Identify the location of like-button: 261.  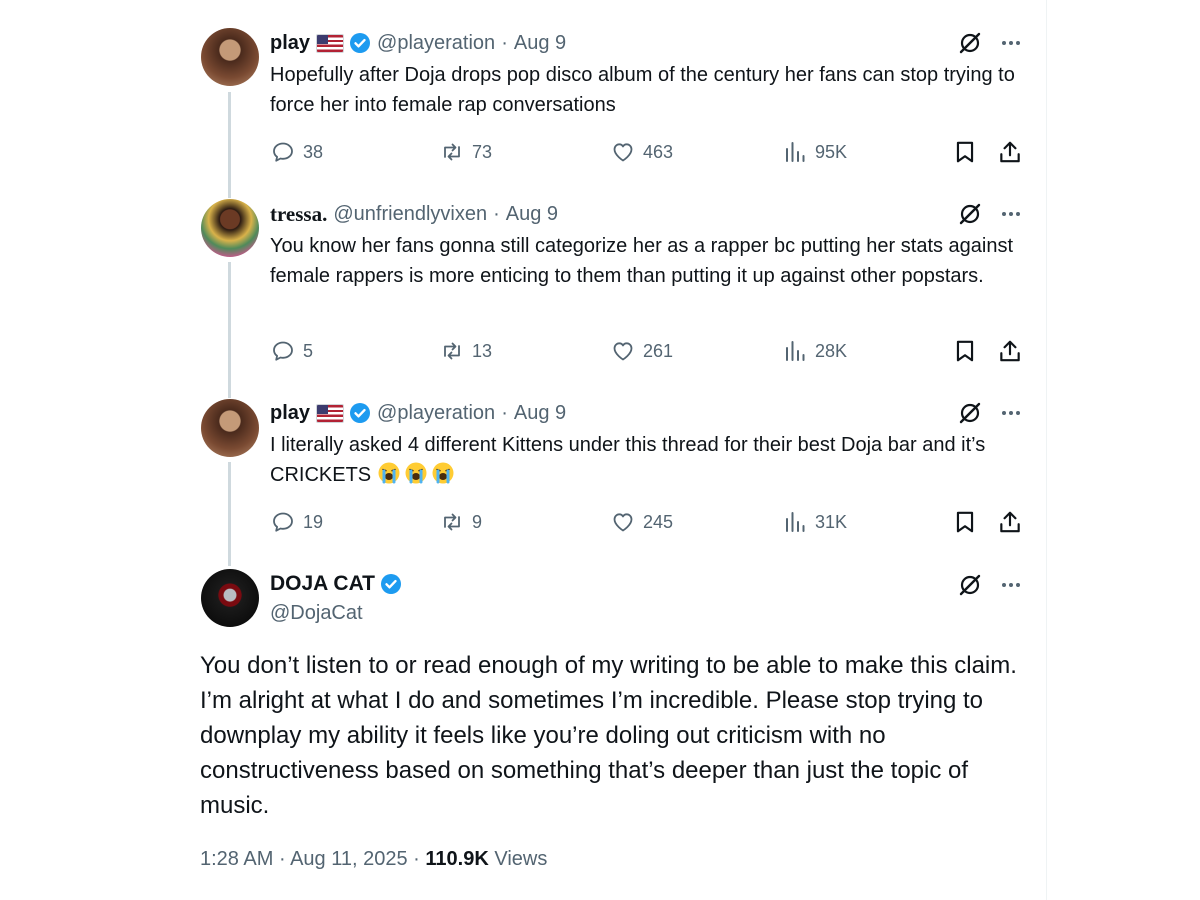
(642, 351).